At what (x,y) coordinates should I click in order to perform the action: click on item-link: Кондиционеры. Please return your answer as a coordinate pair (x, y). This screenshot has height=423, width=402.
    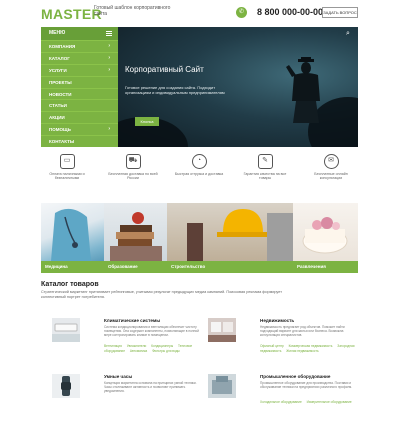
    Looking at the image, I should click on (162, 346).